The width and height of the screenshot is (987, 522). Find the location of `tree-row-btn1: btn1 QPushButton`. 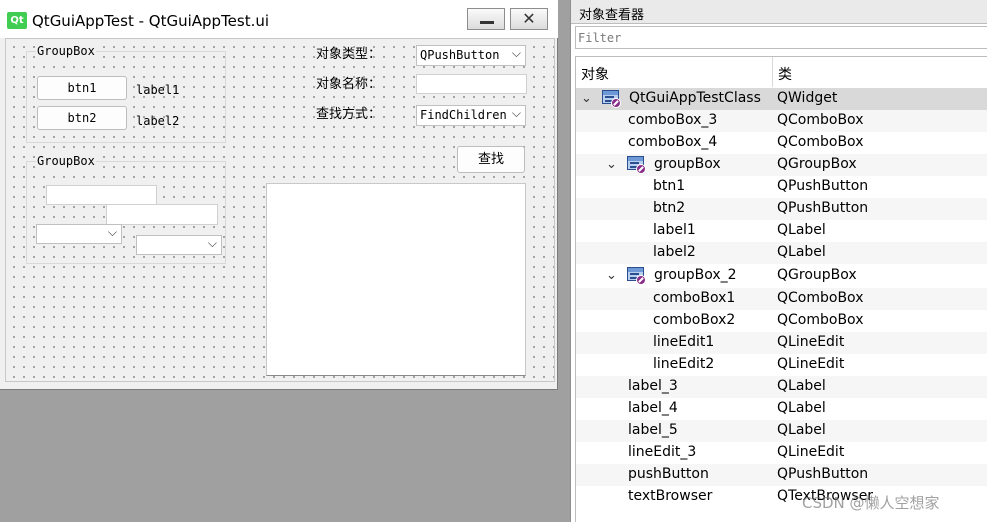

tree-row-btn1: btn1 QPushButton is located at coordinates (781, 187).